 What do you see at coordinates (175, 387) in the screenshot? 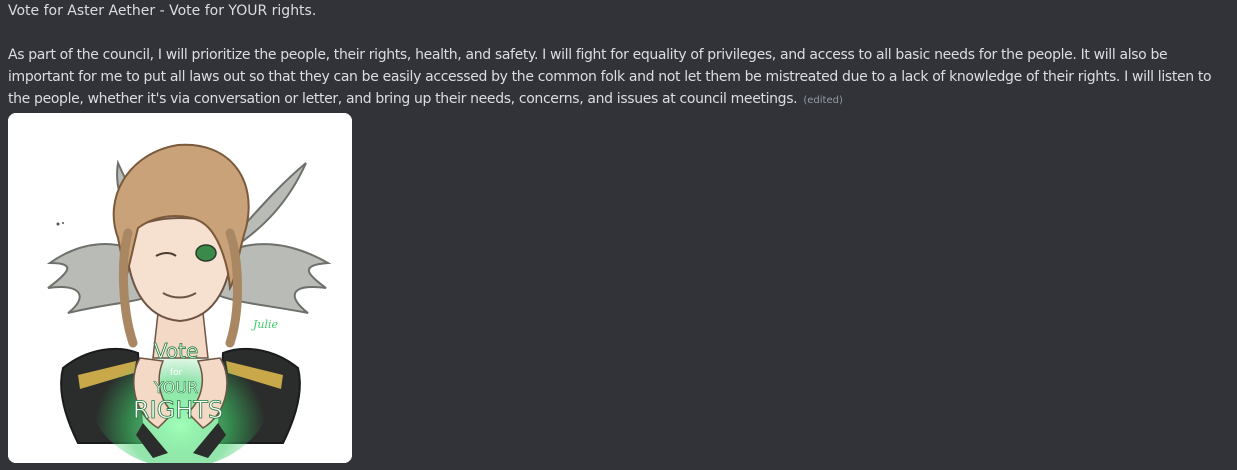
I see `poster-text-your: YOUR` at bounding box center [175, 387].